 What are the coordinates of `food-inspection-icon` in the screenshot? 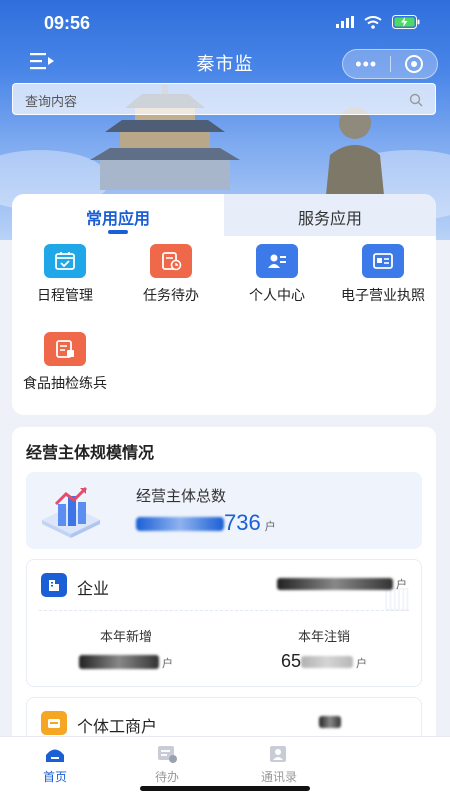 It's located at (65, 349).